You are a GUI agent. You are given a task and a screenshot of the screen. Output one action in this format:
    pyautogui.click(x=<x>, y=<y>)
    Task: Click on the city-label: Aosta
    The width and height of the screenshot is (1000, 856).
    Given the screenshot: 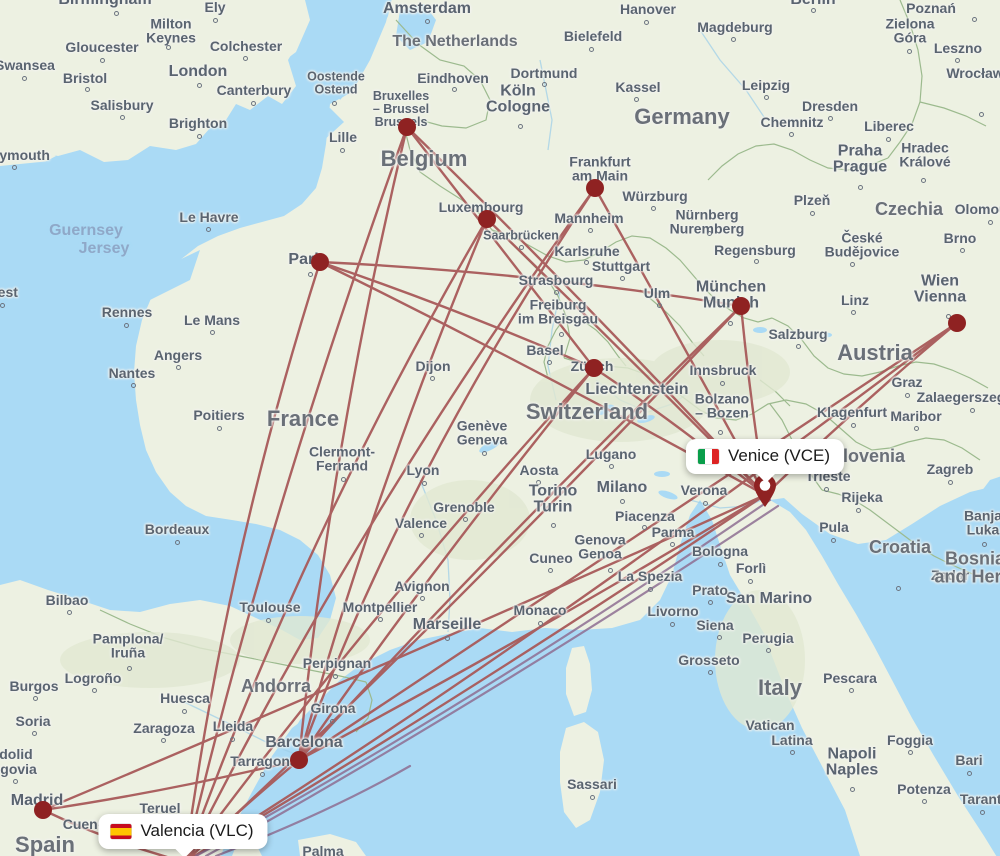 What is the action you would take?
    pyautogui.click(x=539, y=469)
    